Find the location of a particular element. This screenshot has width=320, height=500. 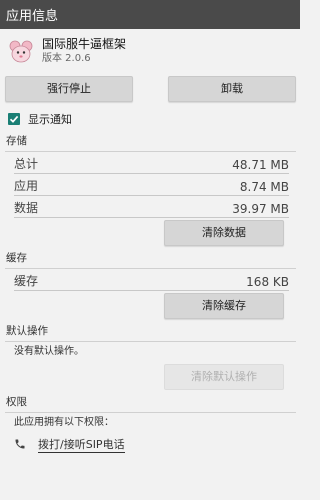

window-title: 应用信息 is located at coordinates (32, 16).